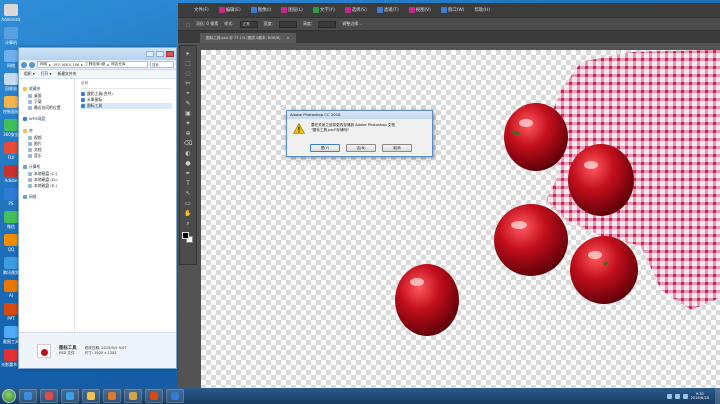 The height and width of the screenshot is (404, 720). Describe the element at coordinates (188, 64) in the screenshot. I see `tool-icon: ⬚` at that location.